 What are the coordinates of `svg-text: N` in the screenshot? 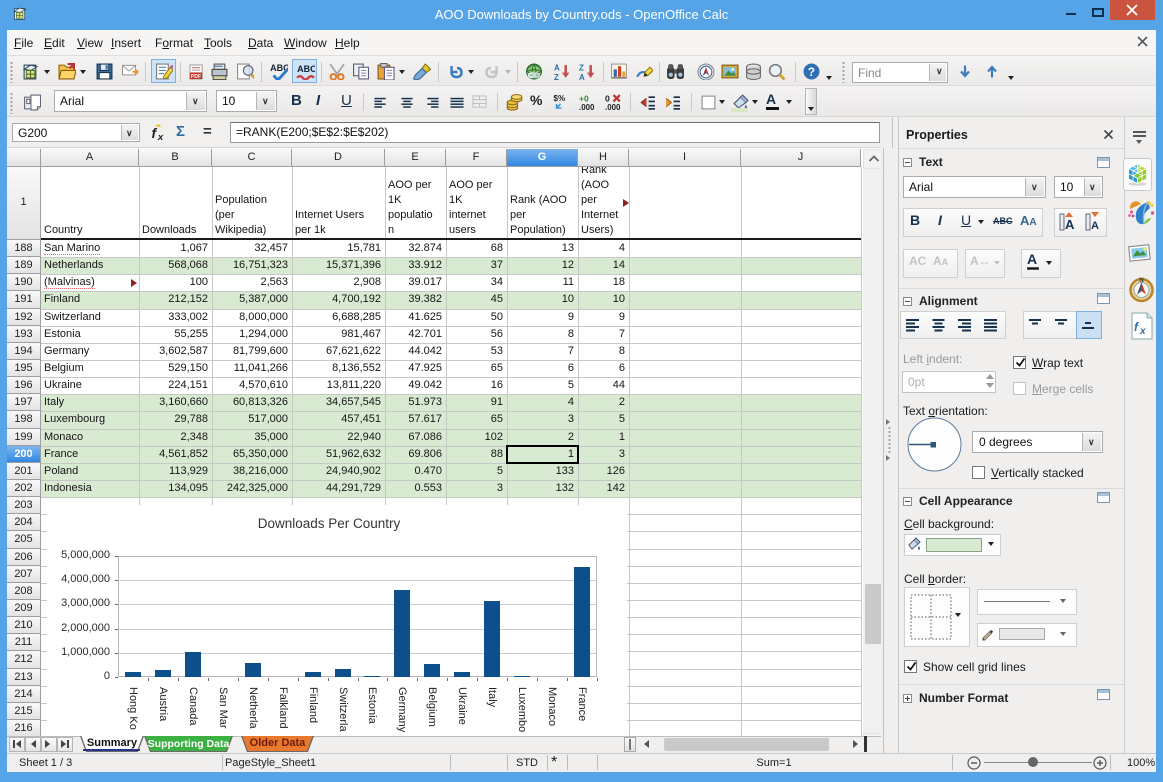 It's located at (1141, 281).